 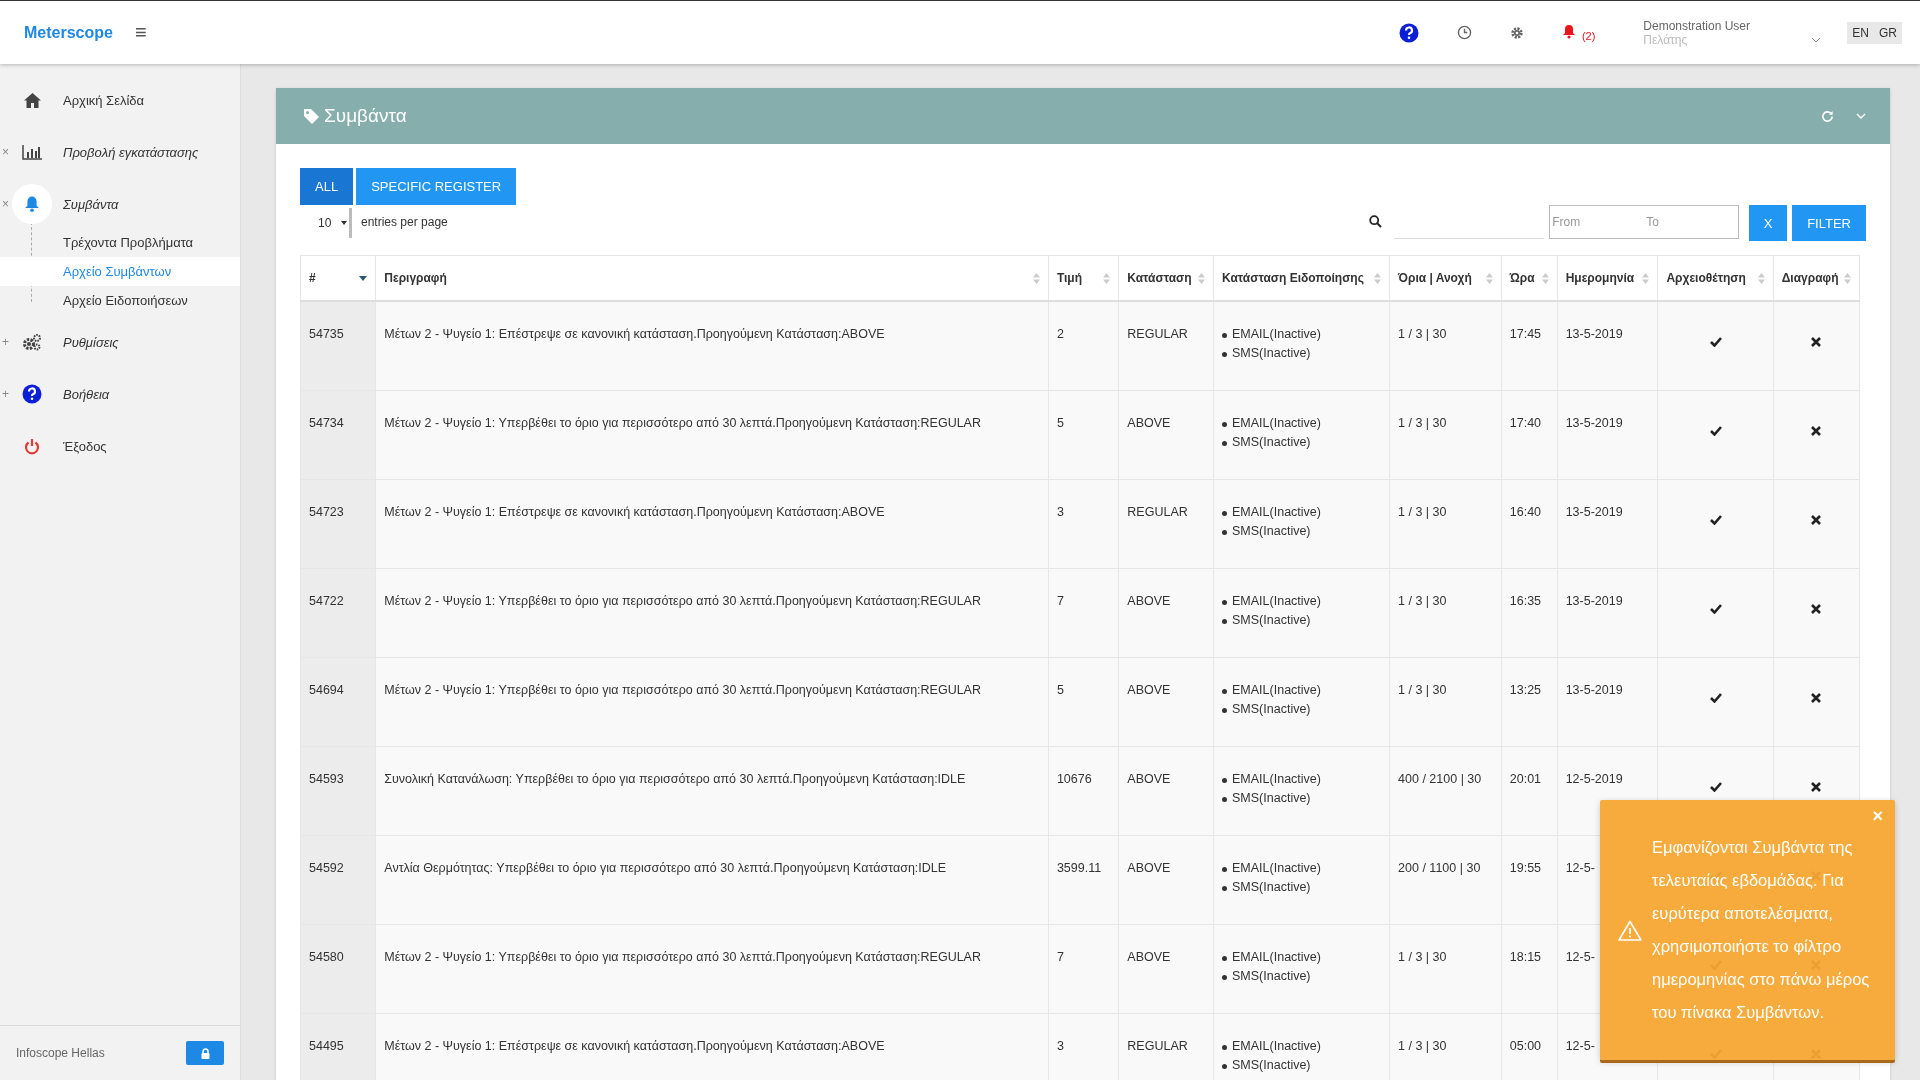 What do you see at coordinates (1529, 434) in the screenshot?
I see `table-cell: 17:40` at bounding box center [1529, 434].